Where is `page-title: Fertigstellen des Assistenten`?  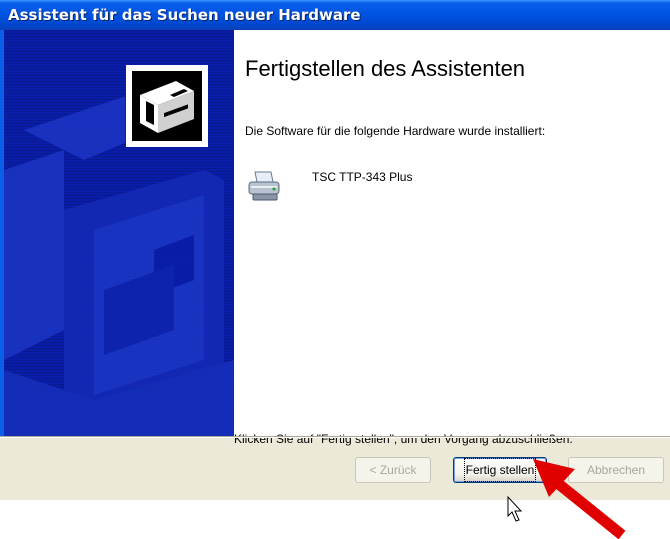 page-title: Fertigstellen des Assistenten is located at coordinates (385, 68).